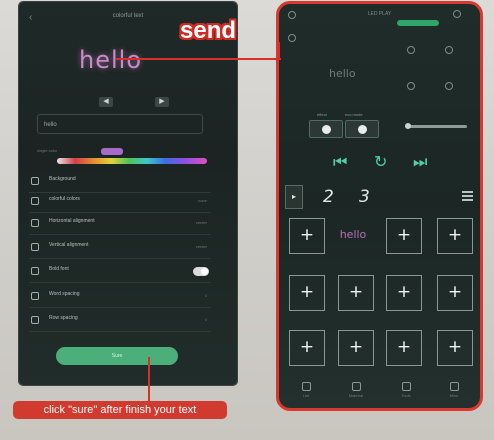  What do you see at coordinates (420, 162) in the screenshot?
I see `next-track-icon: ⏭` at bounding box center [420, 162].